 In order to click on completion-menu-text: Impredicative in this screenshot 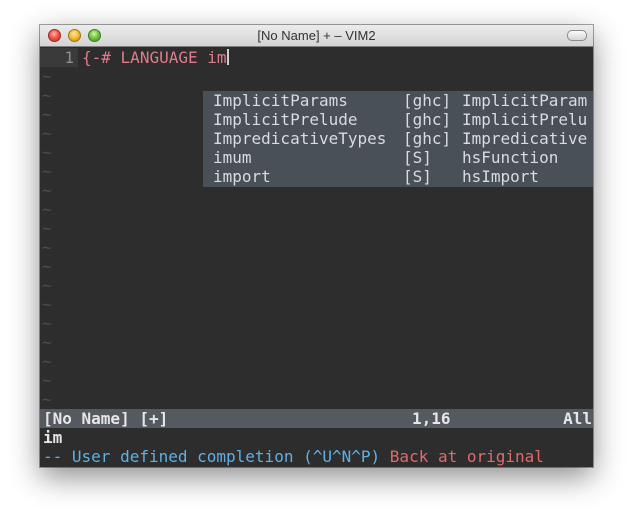, I will do `click(525, 138)`.